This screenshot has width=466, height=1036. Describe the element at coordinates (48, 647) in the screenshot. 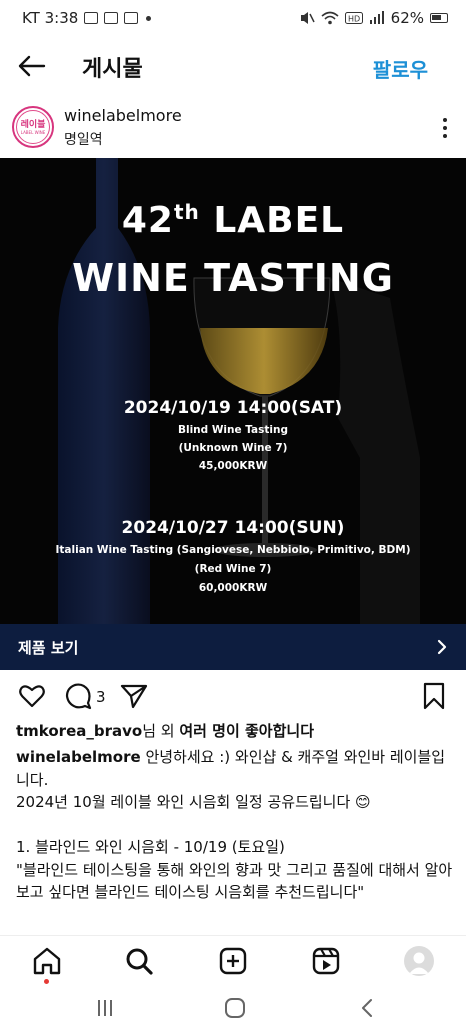

I see `view-products-label: 제품 보기` at that location.